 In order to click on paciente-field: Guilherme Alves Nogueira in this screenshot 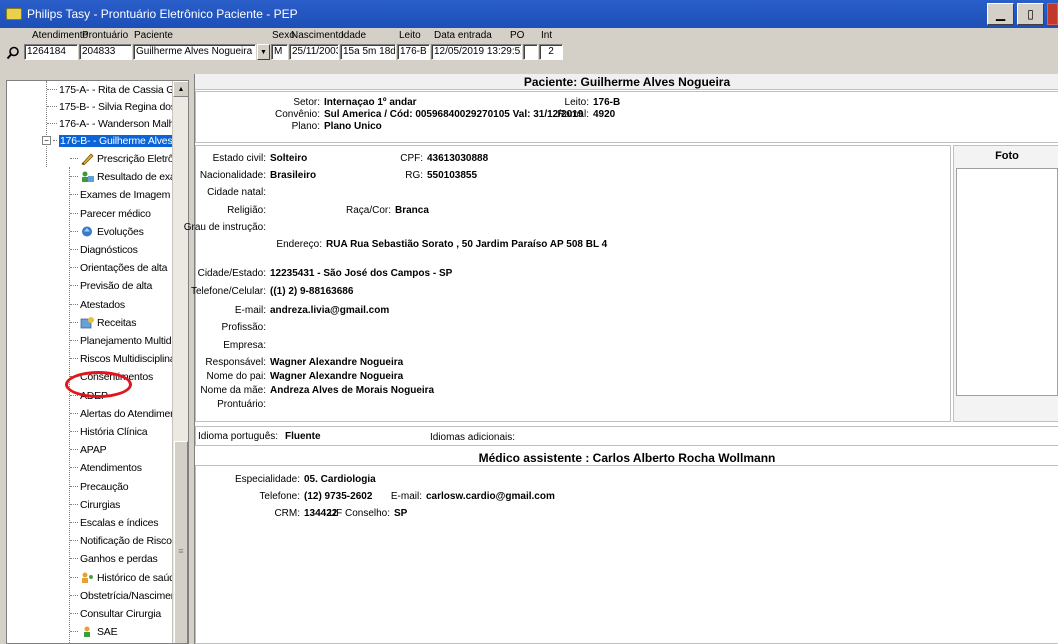, I will do `click(194, 52)`.